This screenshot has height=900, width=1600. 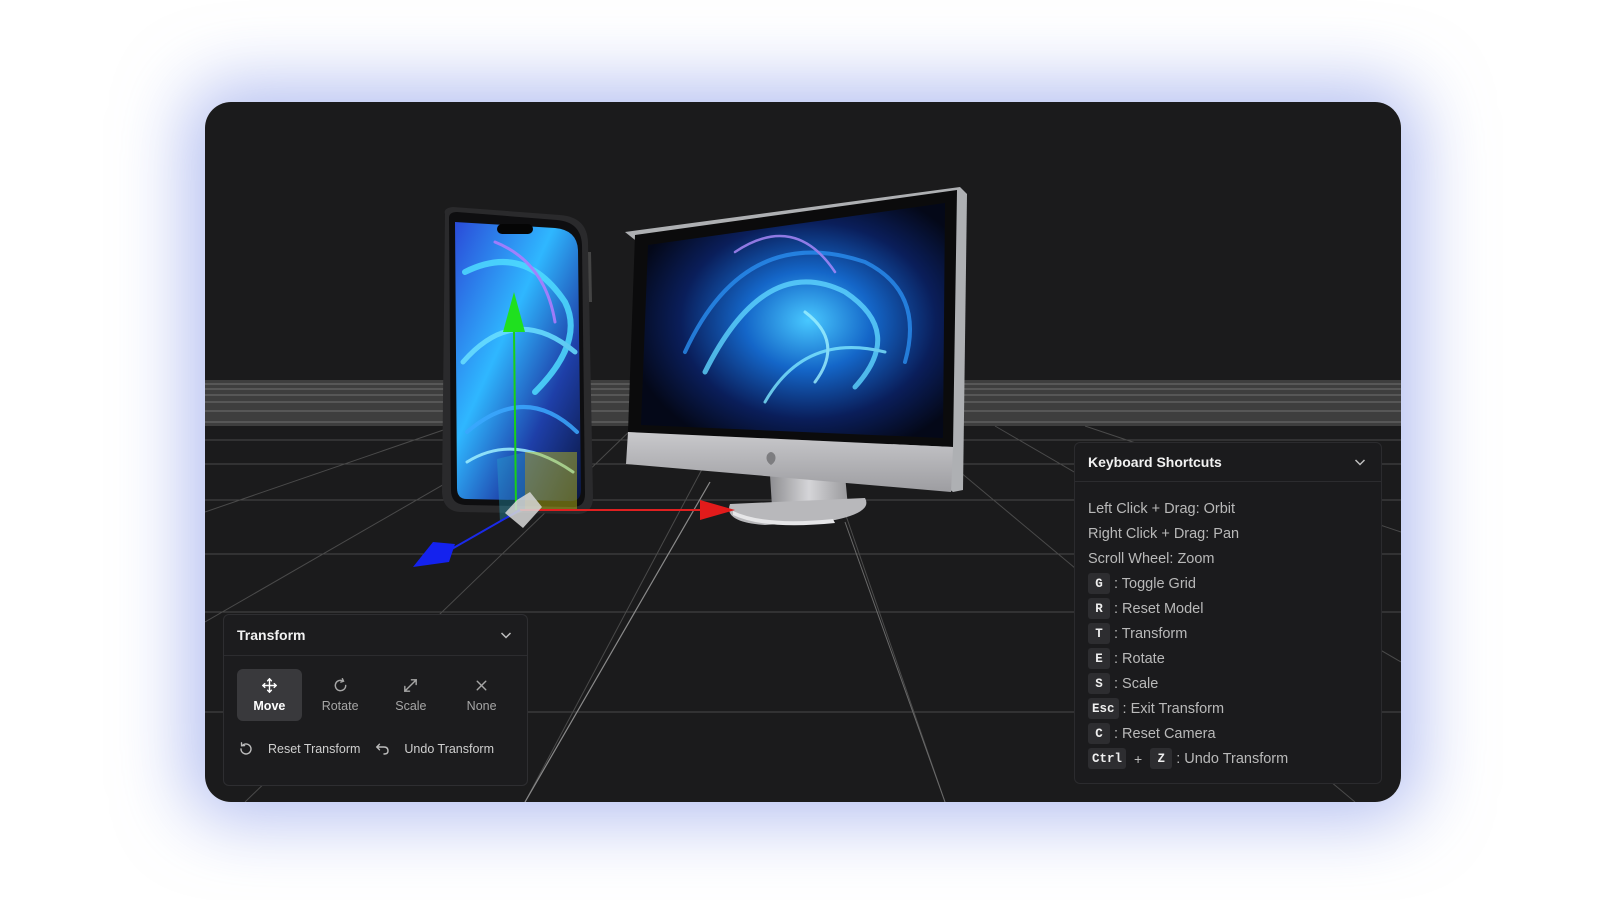 I want to click on scale-button: Scale, so click(x=411, y=695).